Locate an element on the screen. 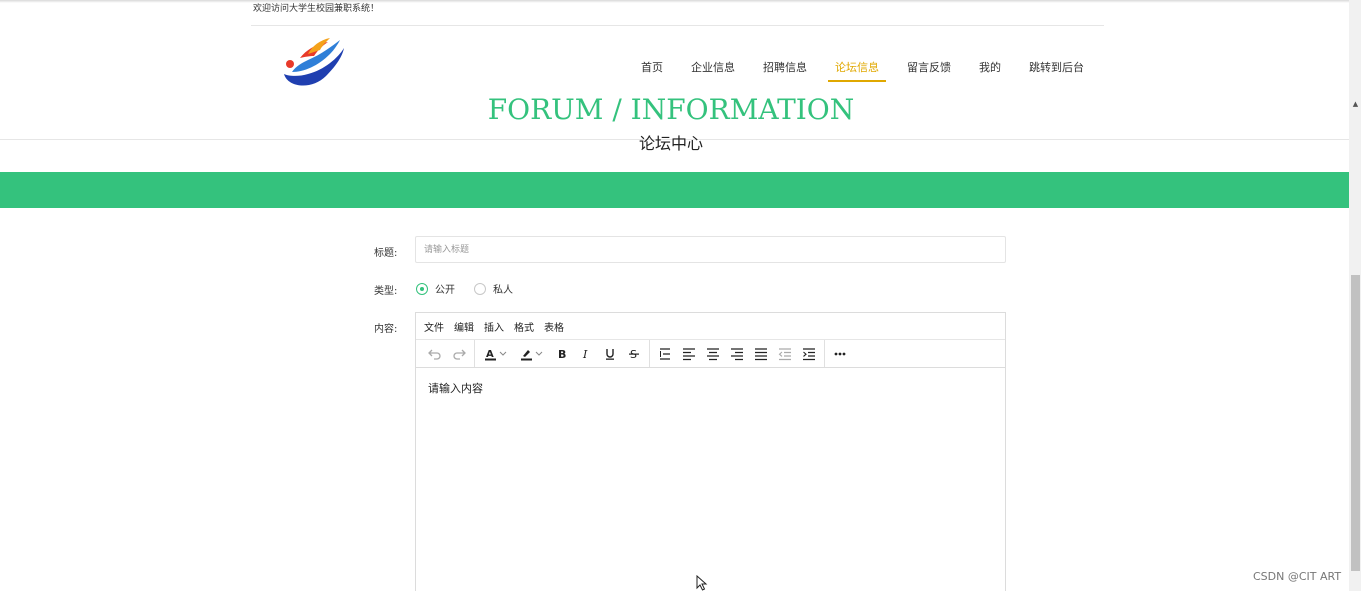 Image resolution: width=1361 pixels, height=591 pixels. outdent-icon is located at coordinates (784, 353).